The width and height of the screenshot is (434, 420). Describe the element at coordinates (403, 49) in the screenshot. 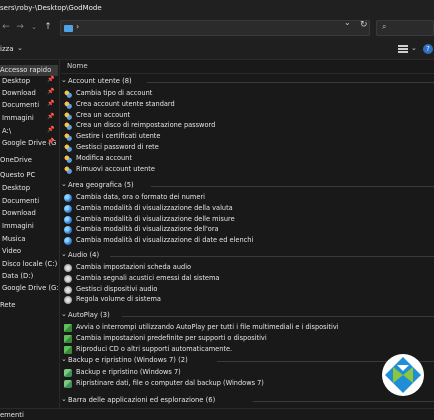

I see `details-view-icon` at that location.